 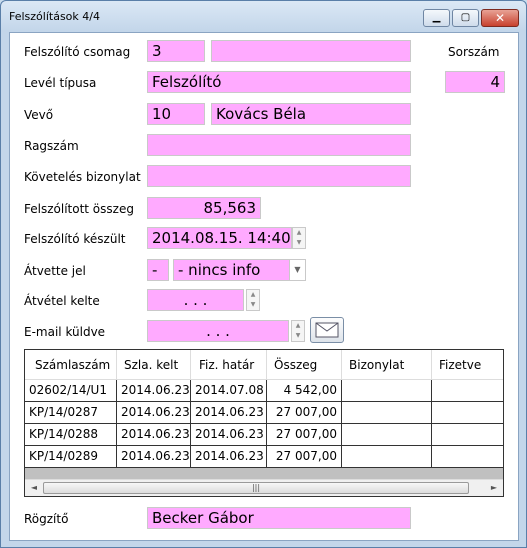 I want to click on col-header-paid: Fizetve, so click(x=460, y=365).